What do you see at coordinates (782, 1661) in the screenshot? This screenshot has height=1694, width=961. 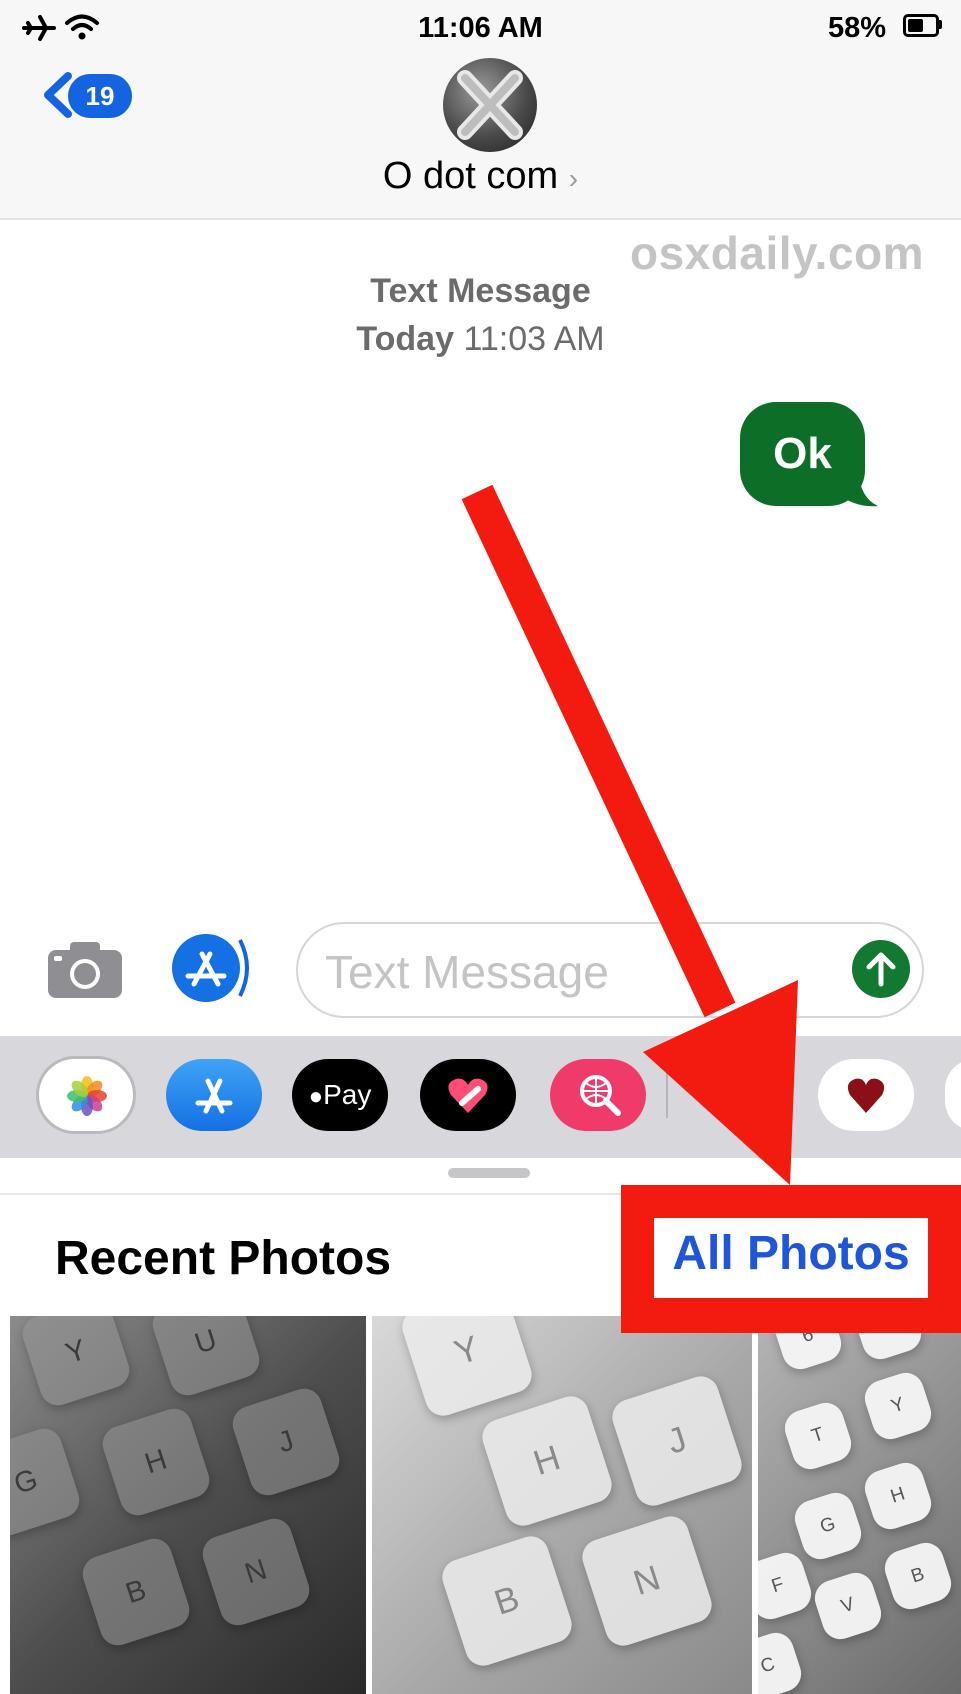 I see `keyboard-key: C` at bounding box center [782, 1661].